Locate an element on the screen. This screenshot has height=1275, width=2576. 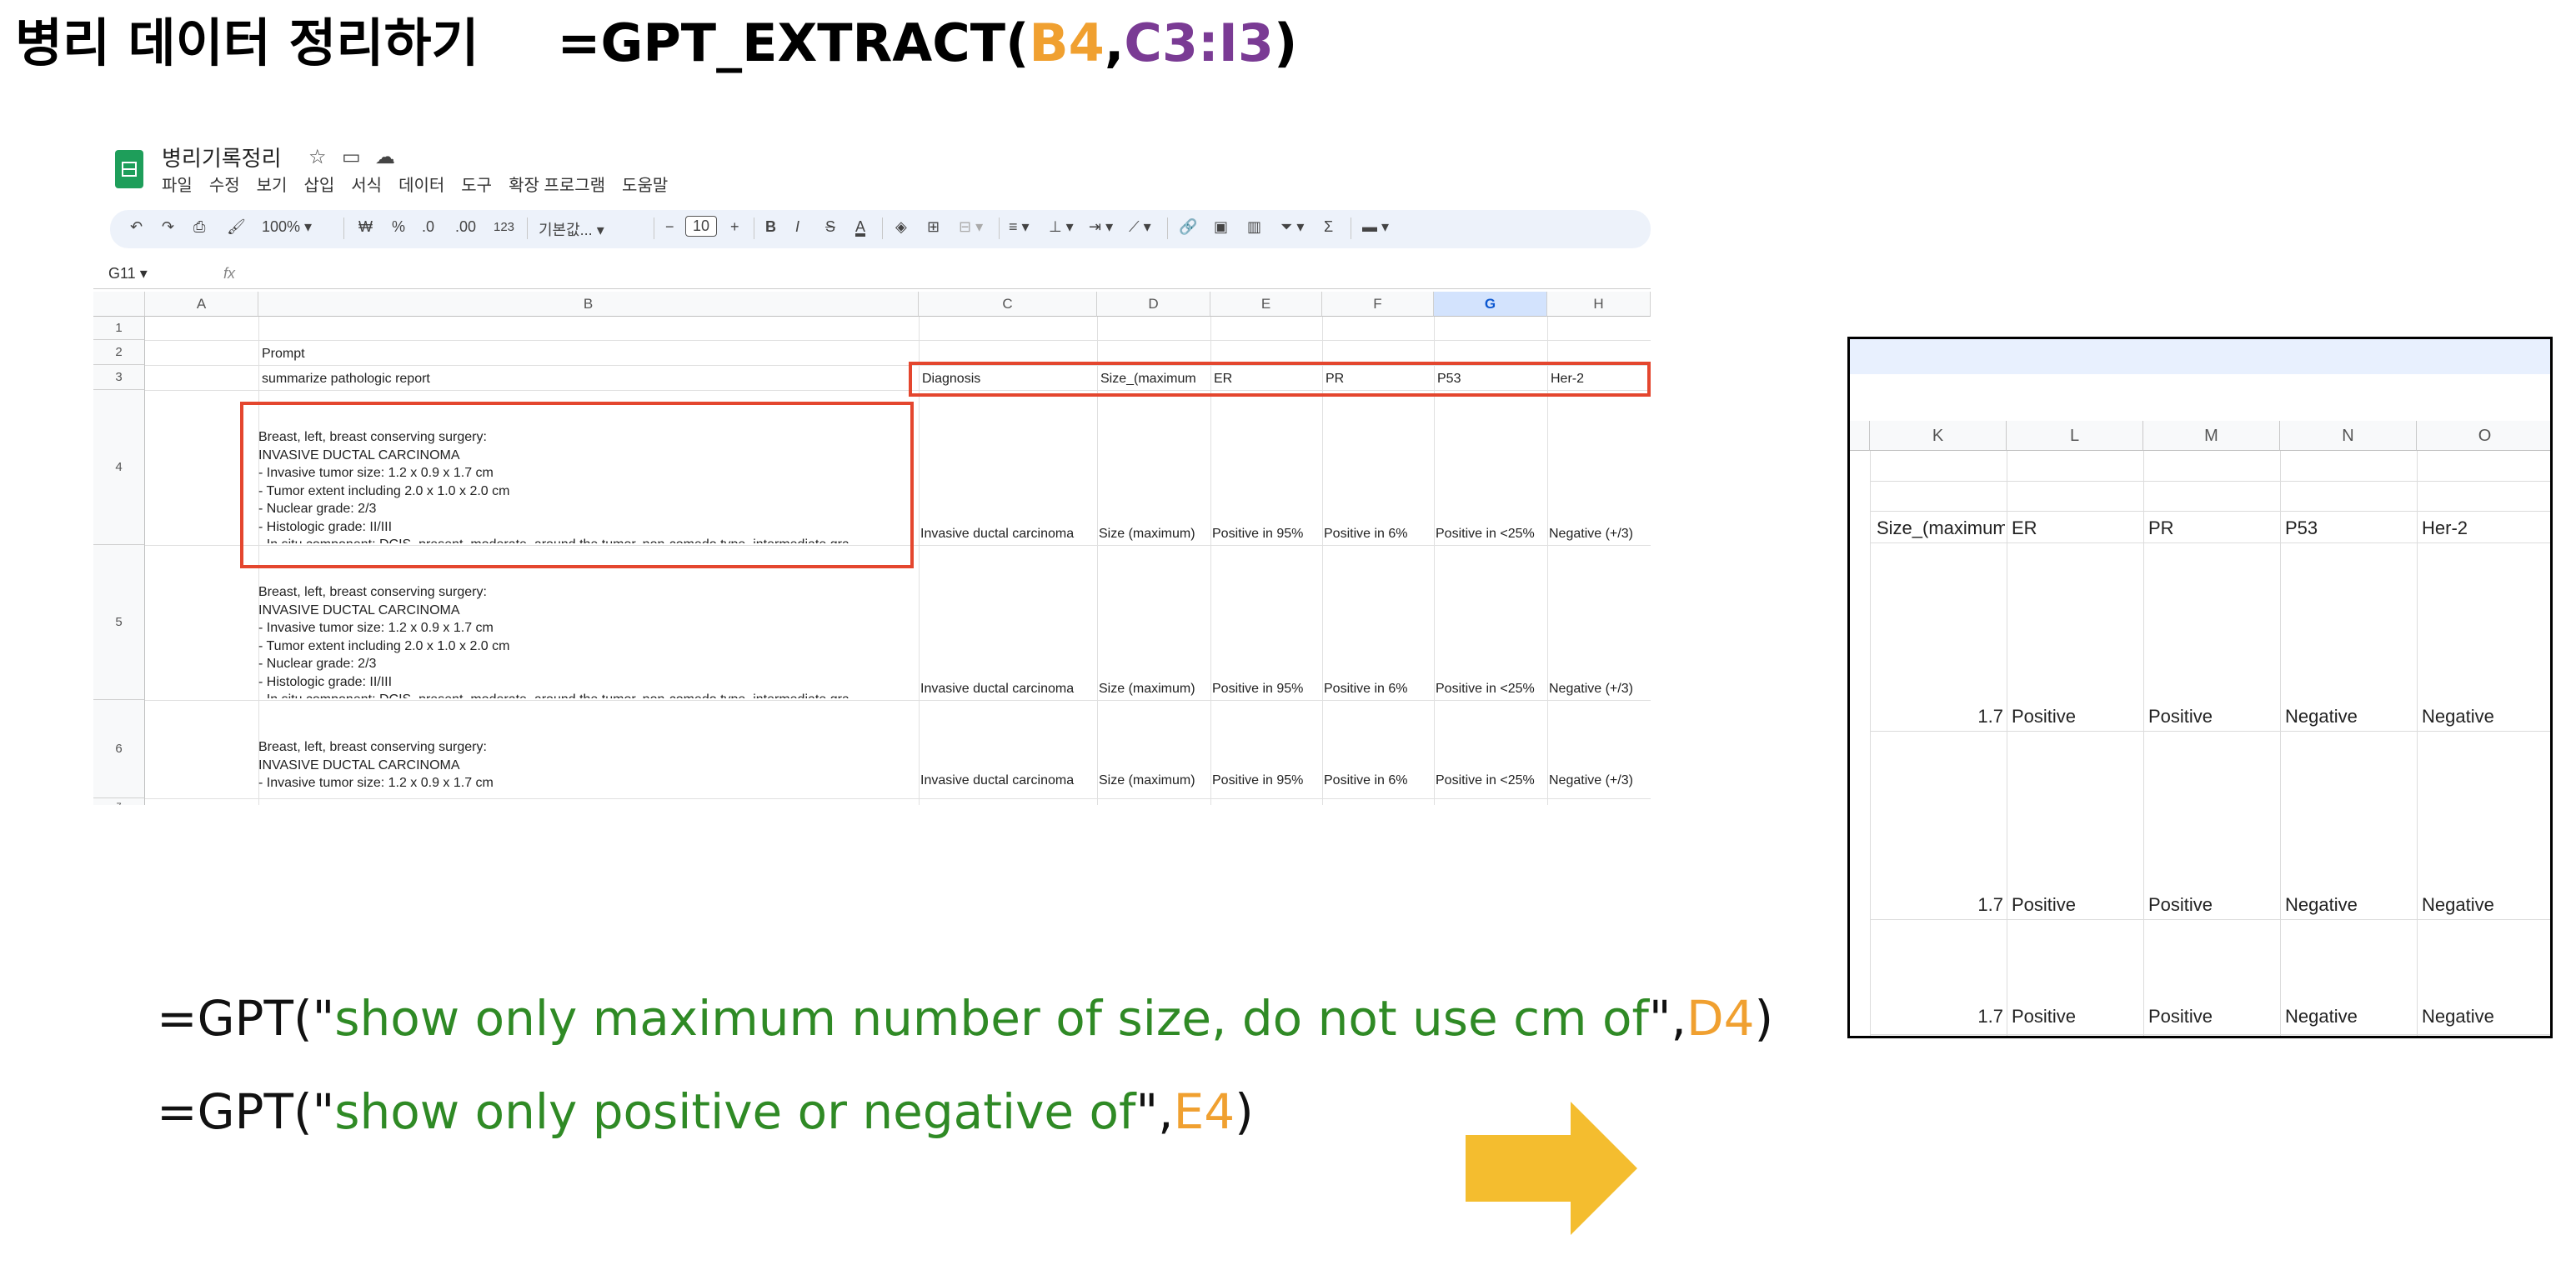
result-header-pr: PR is located at coordinates (2161, 528).